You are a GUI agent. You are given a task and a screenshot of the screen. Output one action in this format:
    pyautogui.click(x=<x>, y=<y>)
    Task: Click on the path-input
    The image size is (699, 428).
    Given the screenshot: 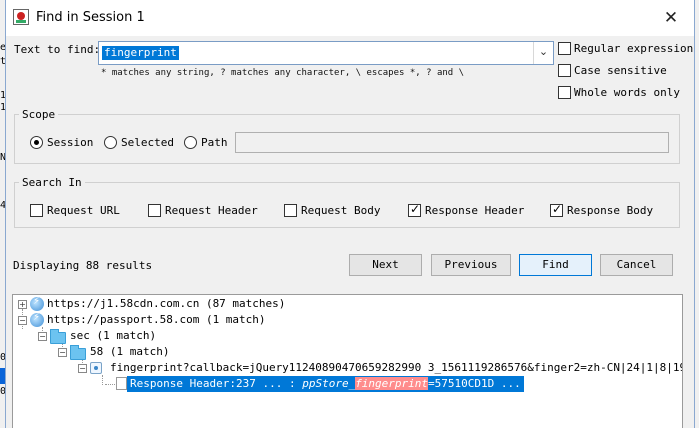 What is the action you would take?
    pyautogui.click(x=452, y=142)
    